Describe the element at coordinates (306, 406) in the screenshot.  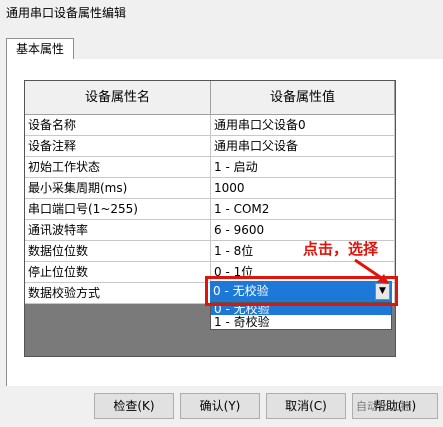
I see `cancel-button: 取消(C)` at that location.